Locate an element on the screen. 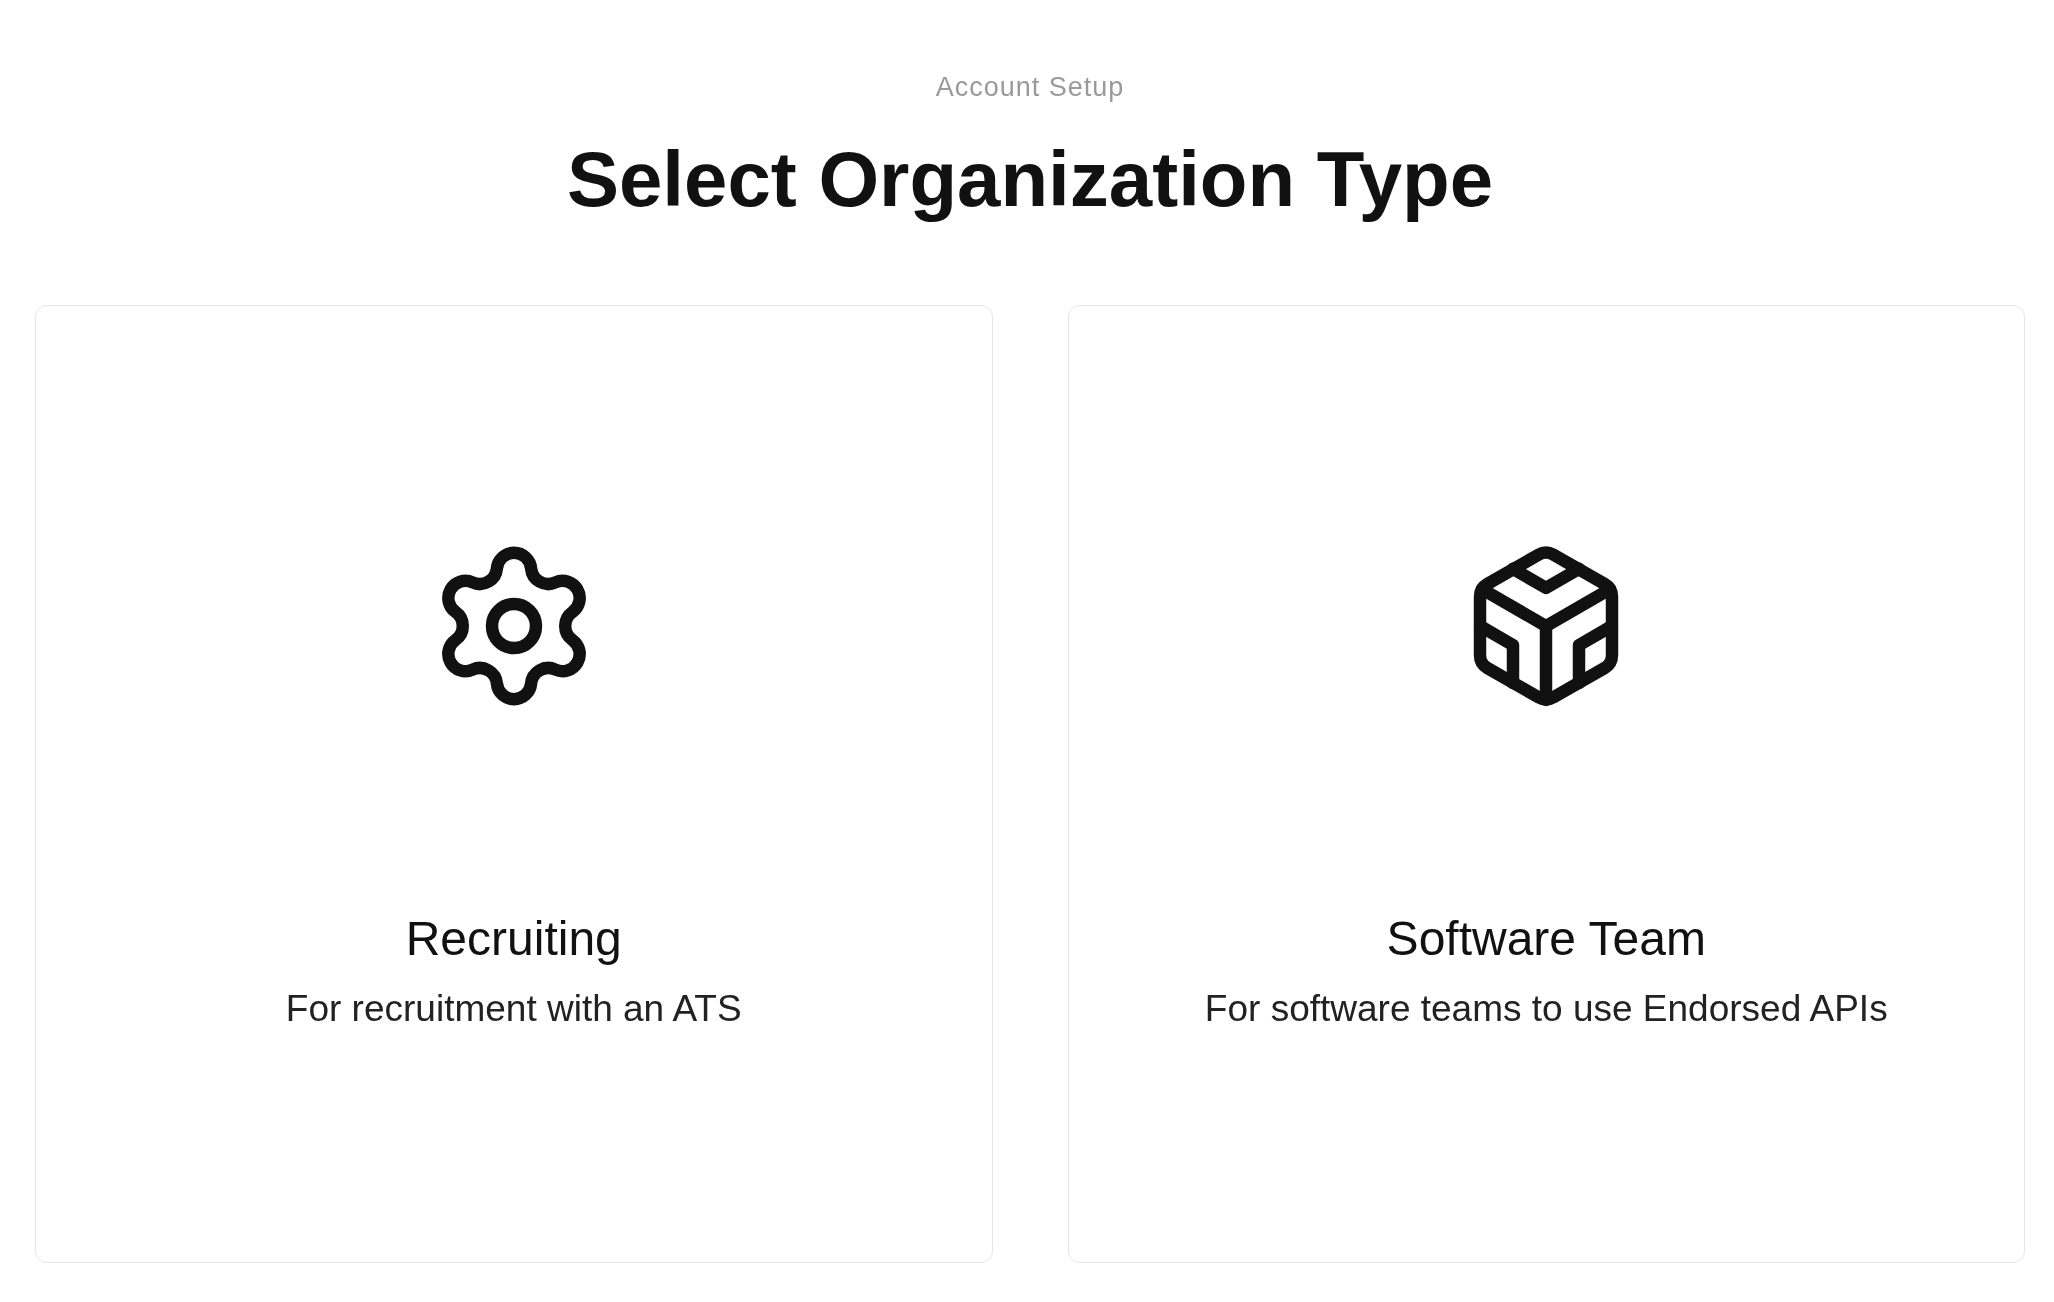 The image size is (2054, 1302). option-description: For recruitment with an ATS is located at coordinates (513, 1008).